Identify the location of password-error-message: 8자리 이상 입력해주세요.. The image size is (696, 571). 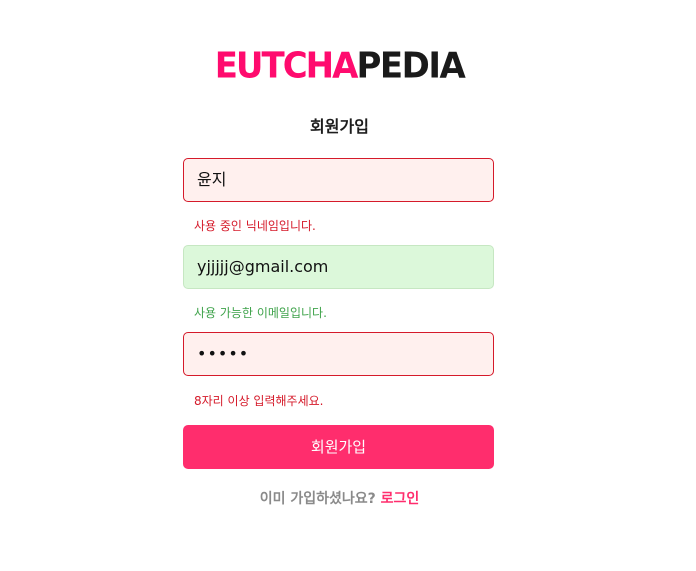
(259, 401).